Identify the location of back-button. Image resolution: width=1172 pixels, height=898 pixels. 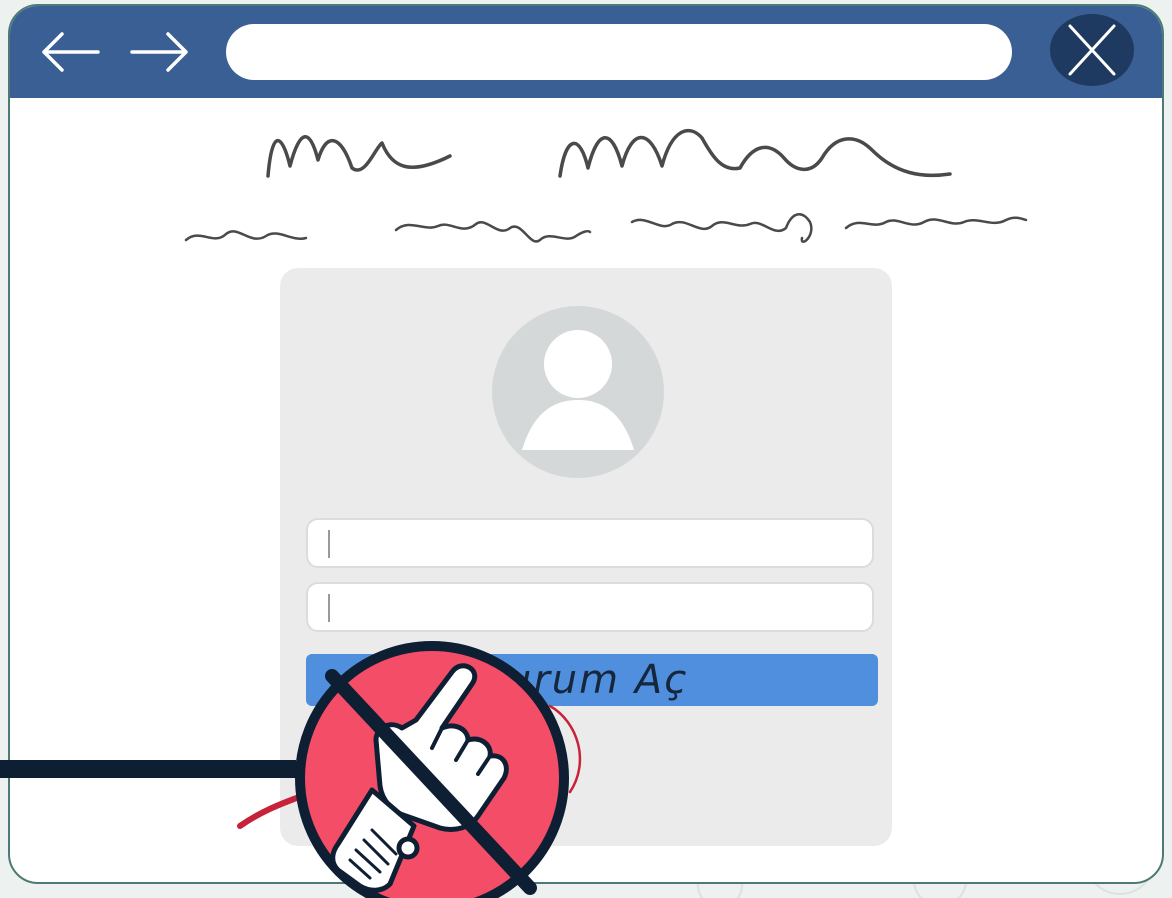
(70, 52).